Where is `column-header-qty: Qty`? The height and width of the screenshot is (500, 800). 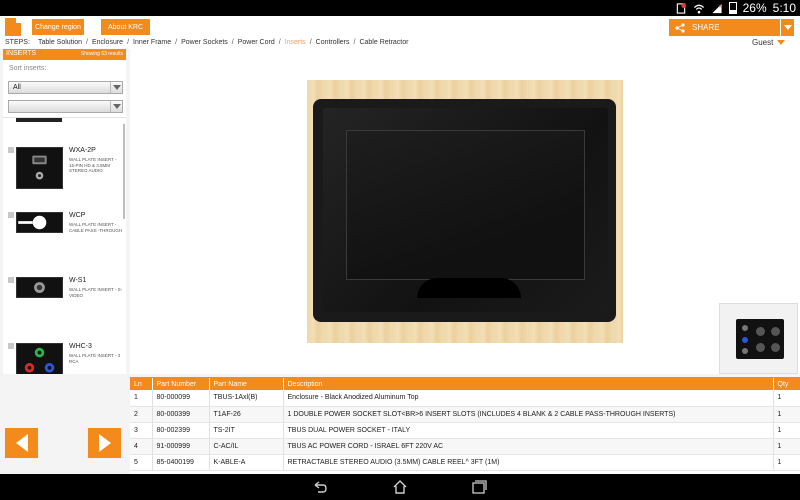 column-header-qty: Qty is located at coordinates (786, 384).